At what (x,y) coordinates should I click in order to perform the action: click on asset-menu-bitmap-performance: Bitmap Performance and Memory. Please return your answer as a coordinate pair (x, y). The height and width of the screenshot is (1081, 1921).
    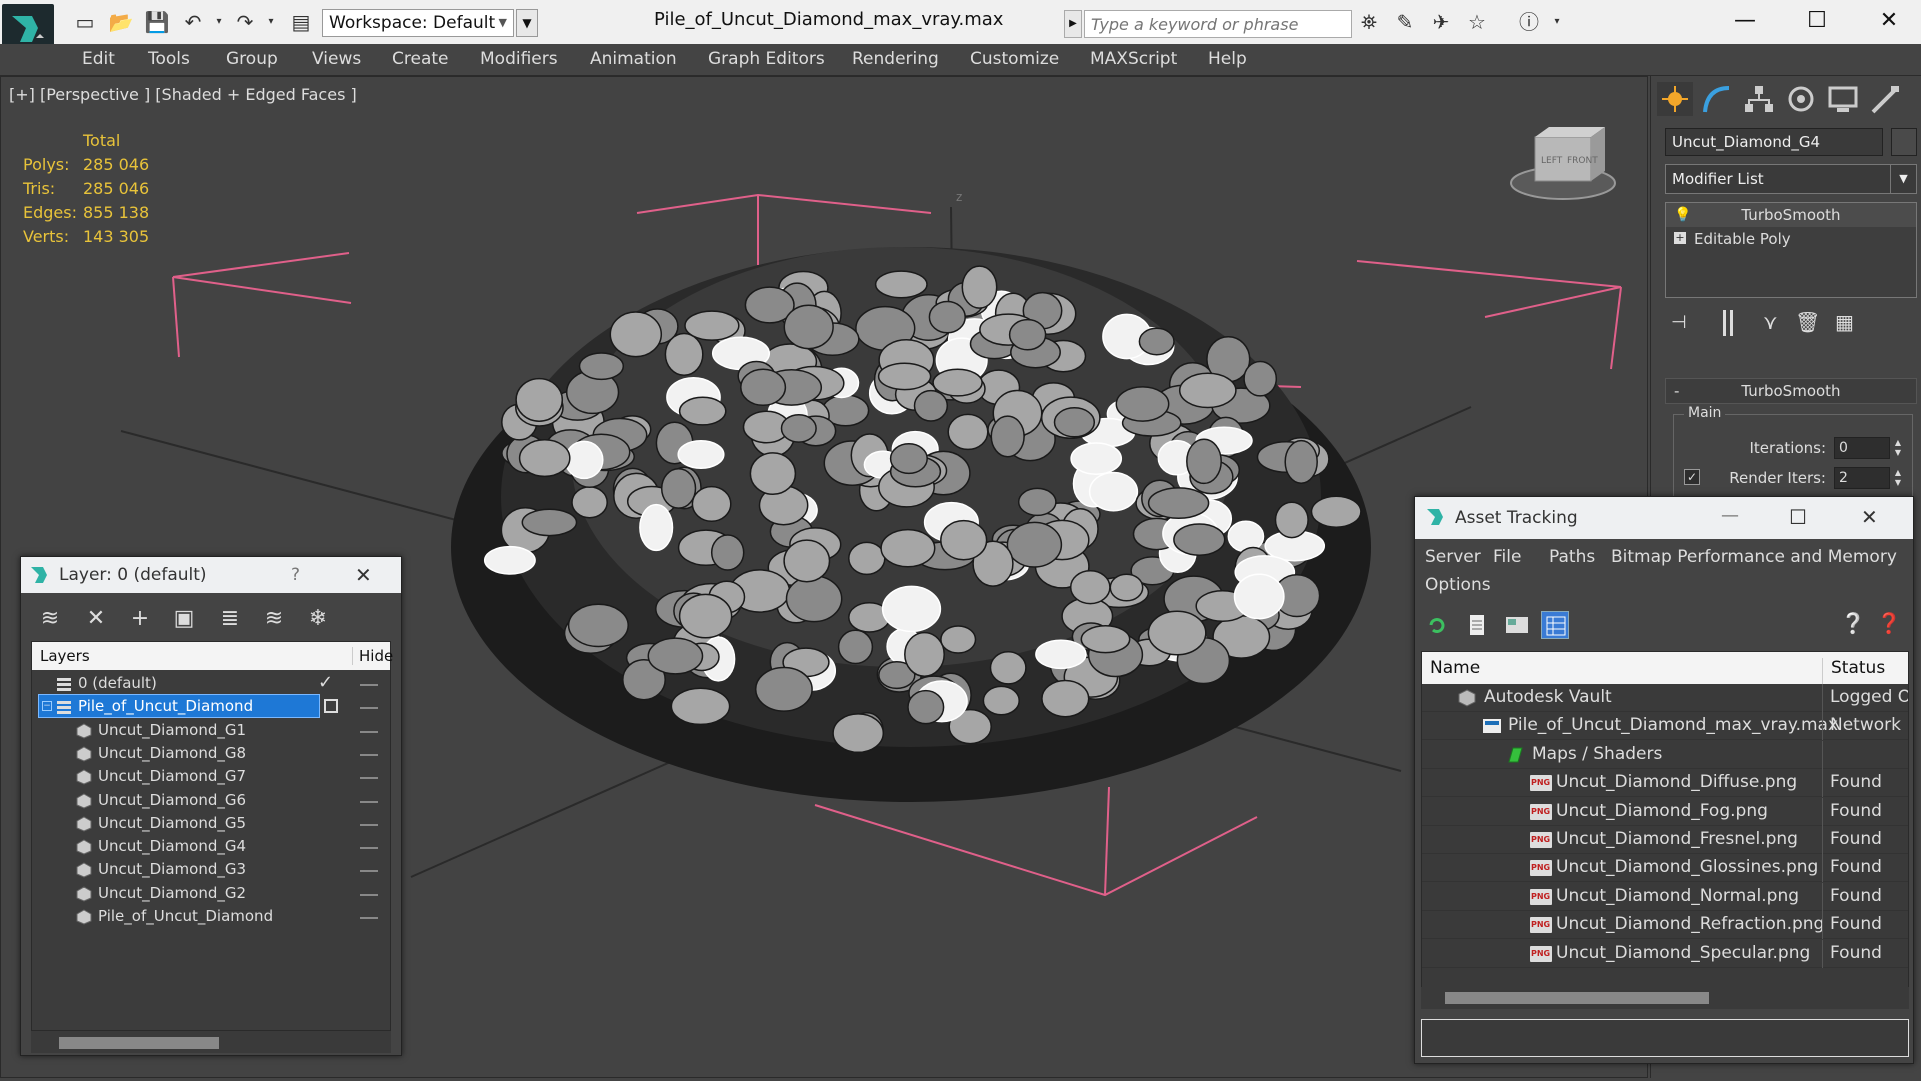
    Looking at the image, I should click on (1754, 557).